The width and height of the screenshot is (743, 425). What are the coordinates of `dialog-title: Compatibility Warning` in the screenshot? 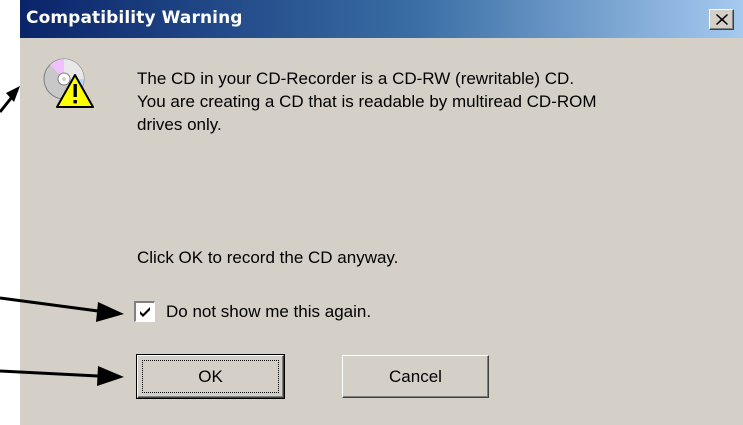 It's located at (134, 18).